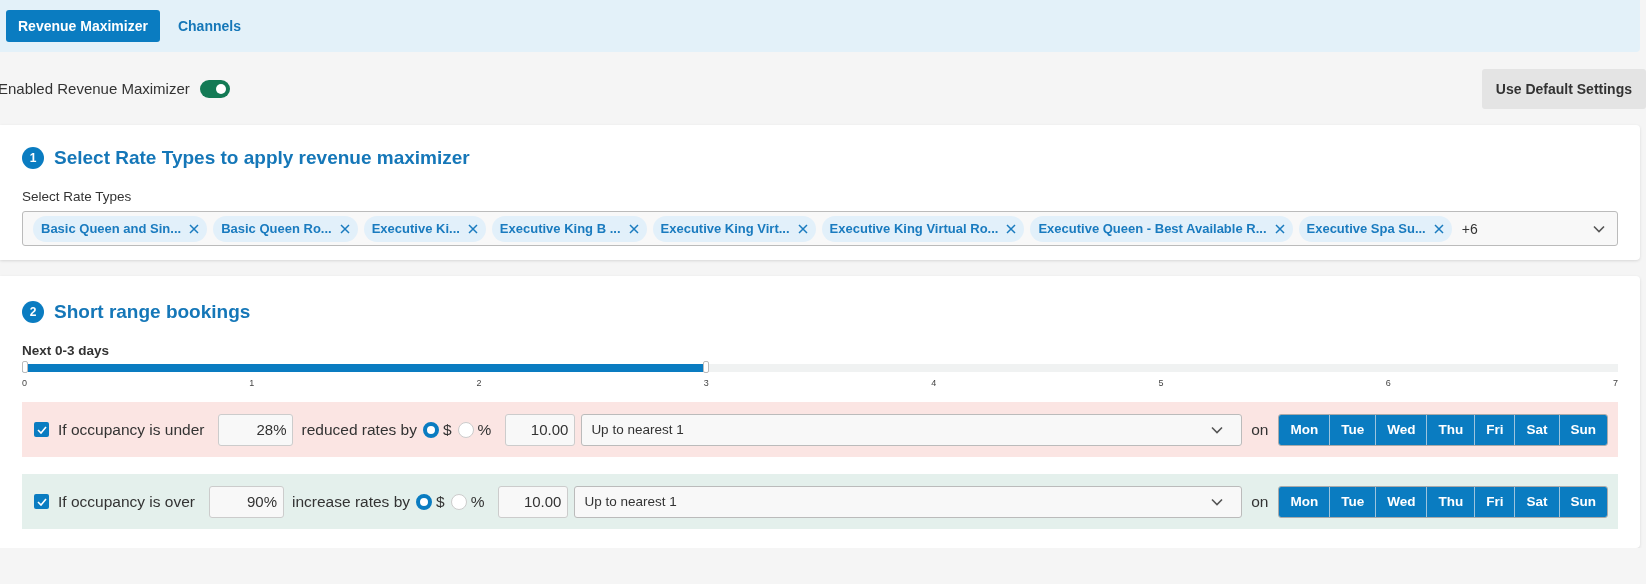  Describe the element at coordinates (1388, 383) in the screenshot. I see `tick-label: 6` at that location.